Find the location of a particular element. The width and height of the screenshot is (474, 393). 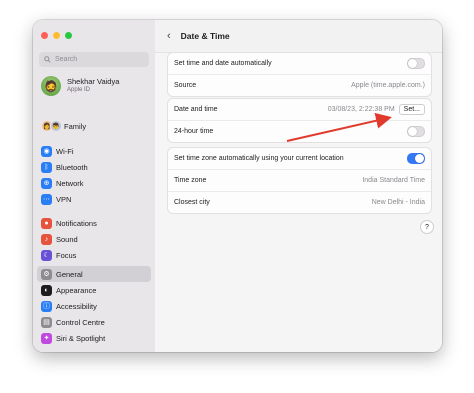

sidebar-item-label: VPN is located at coordinates (64, 199).